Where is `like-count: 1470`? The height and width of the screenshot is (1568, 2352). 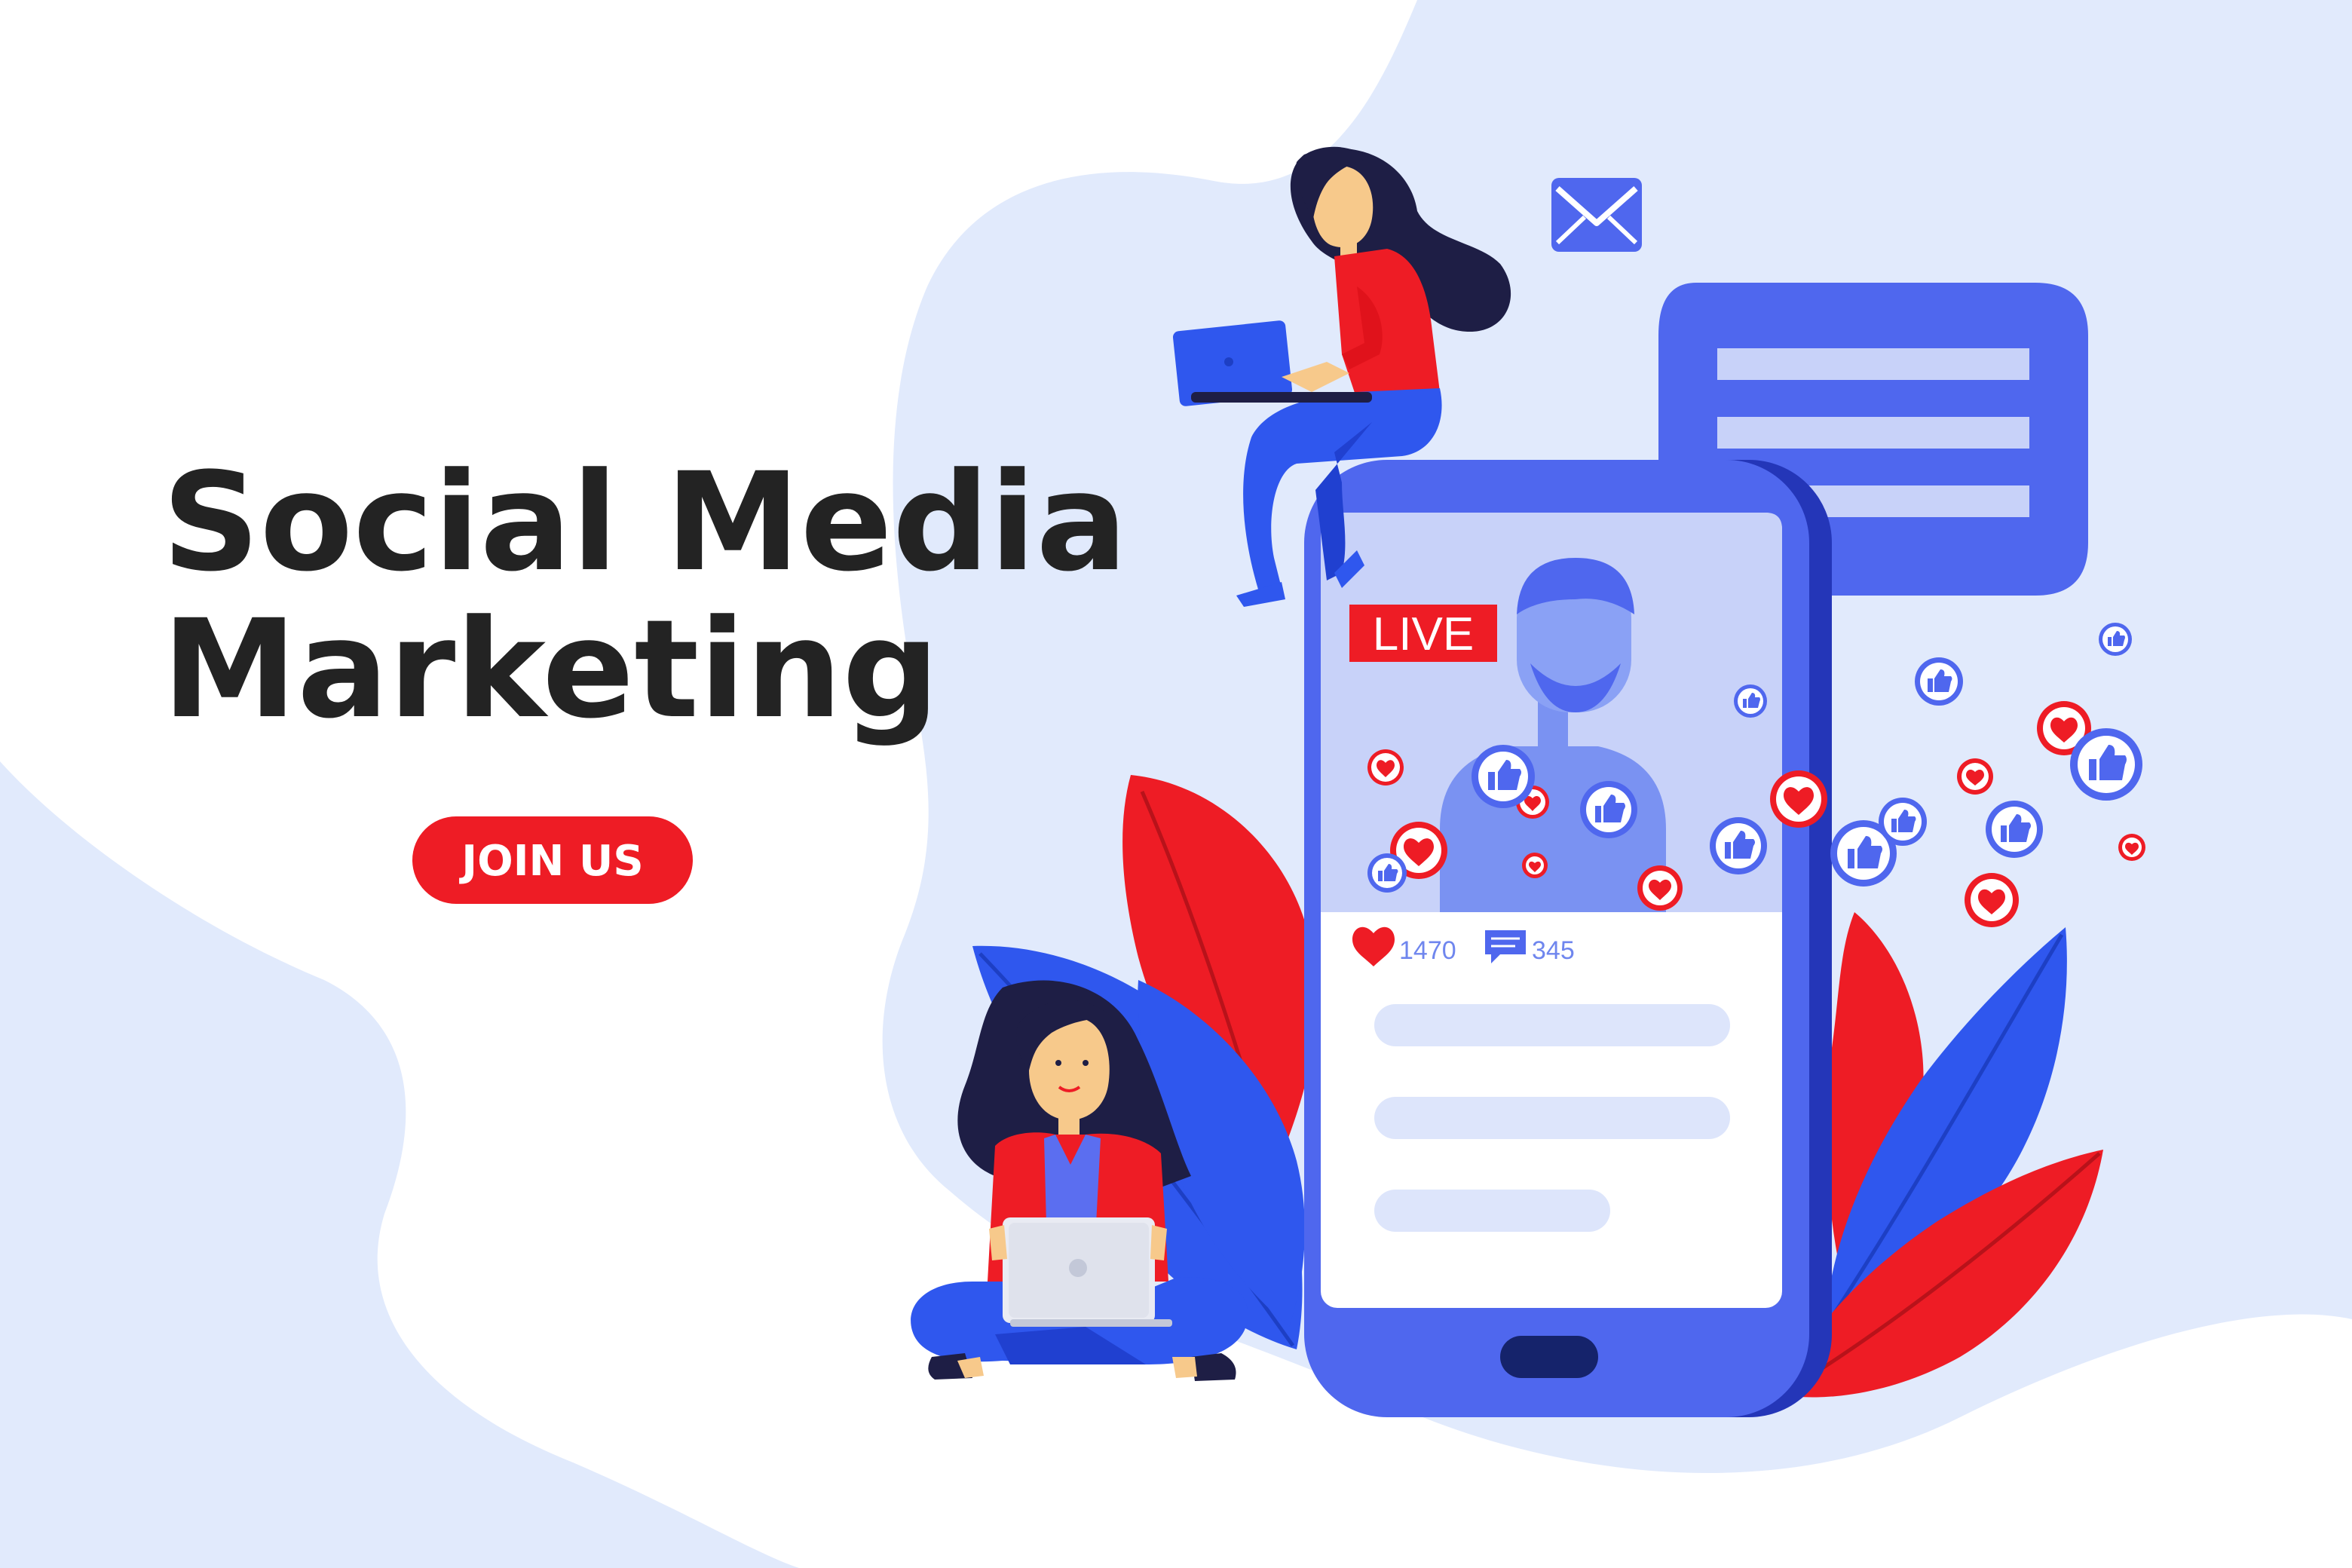
like-count: 1470 is located at coordinates (1427, 950).